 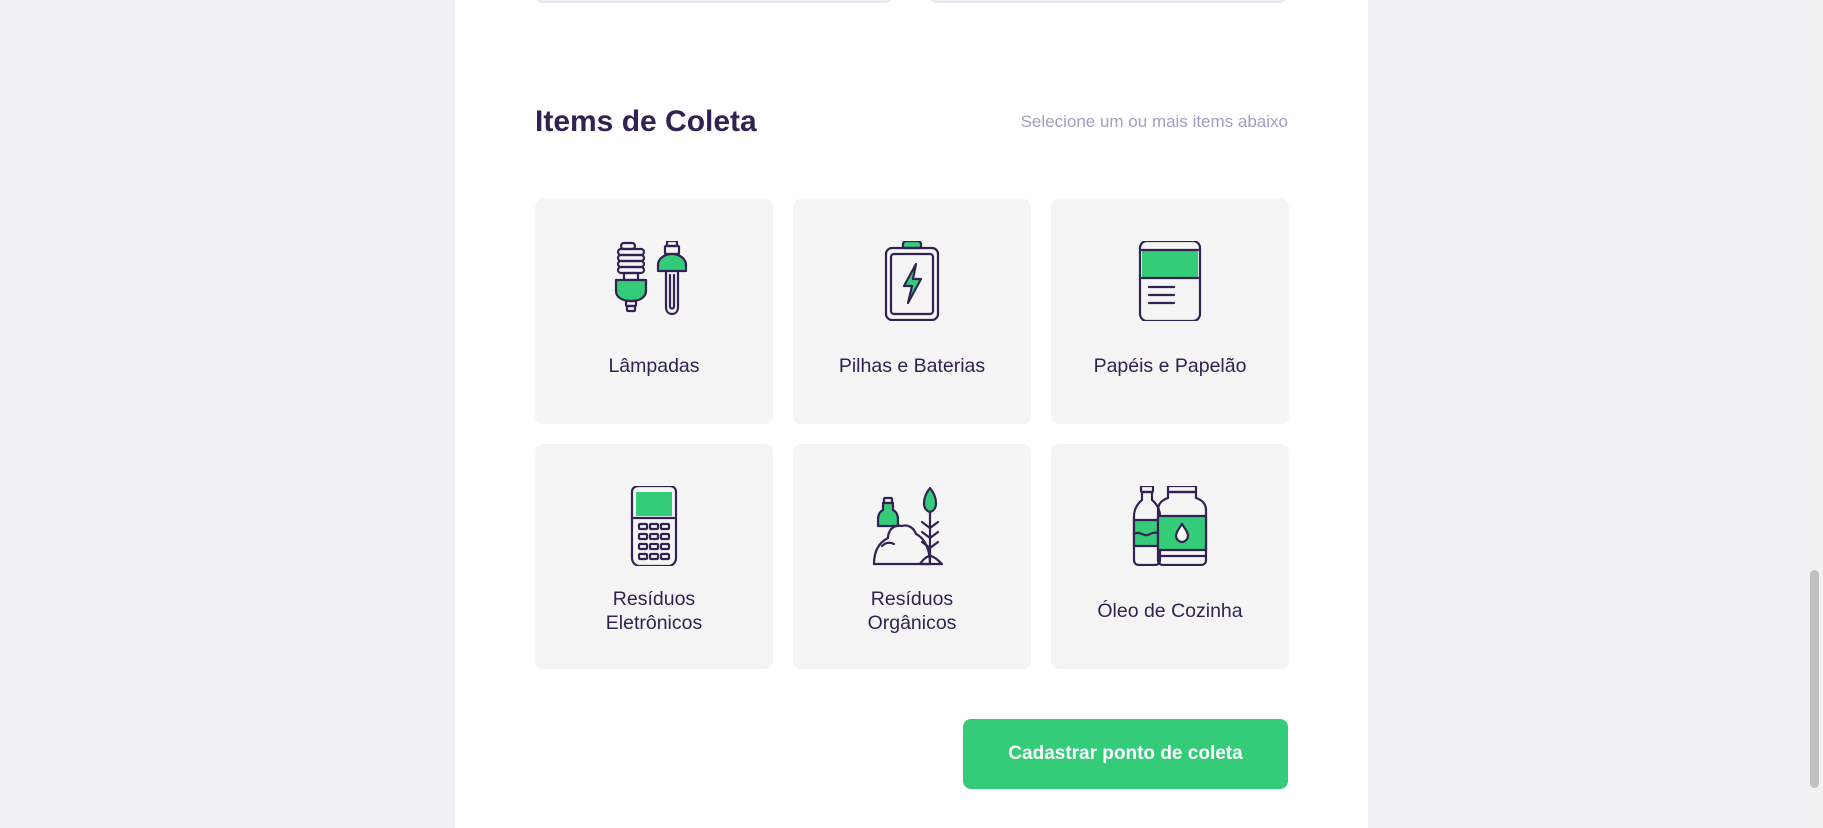 What do you see at coordinates (1814, 414) in the screenshot?
I see `scrollbar` at bounding box center [1814, 414].